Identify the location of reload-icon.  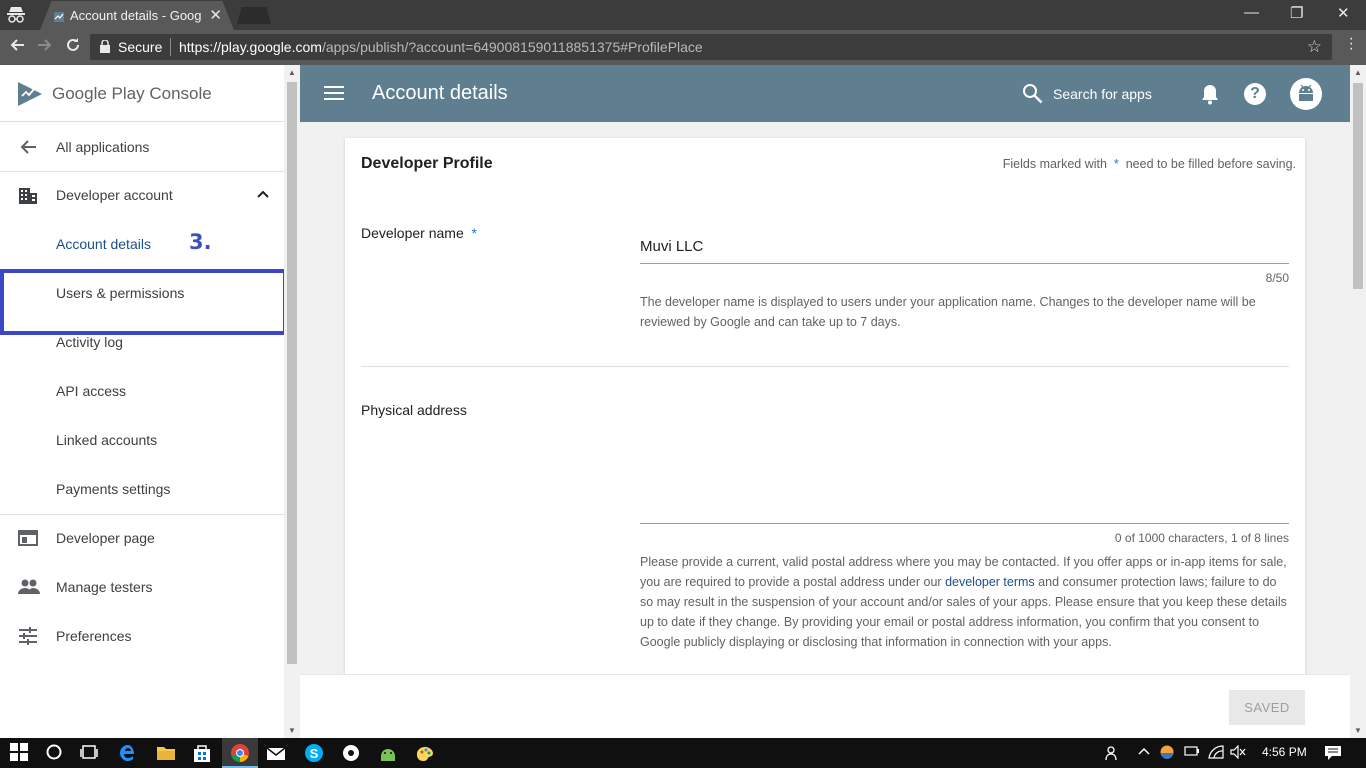
(73, 47).